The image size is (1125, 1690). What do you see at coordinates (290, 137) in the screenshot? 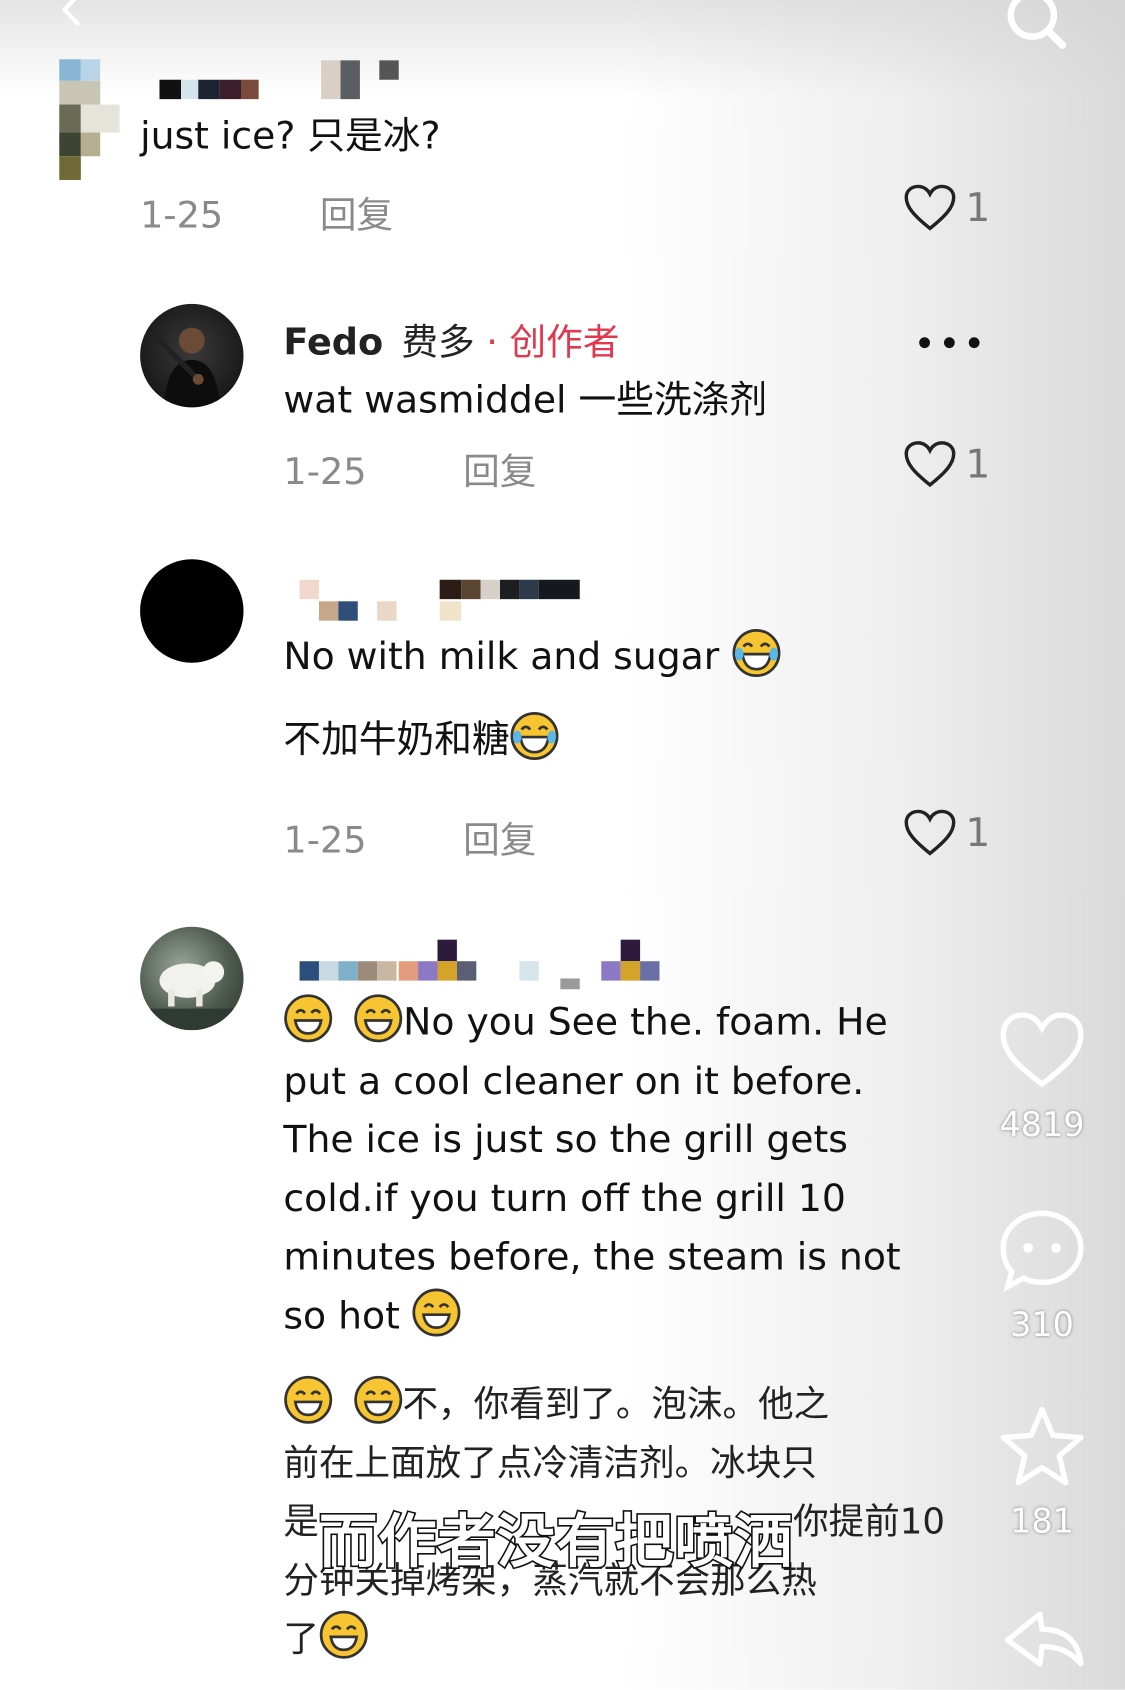
I see `comment-text: just ice? 只是冰?` at bounding box center [290, 137].